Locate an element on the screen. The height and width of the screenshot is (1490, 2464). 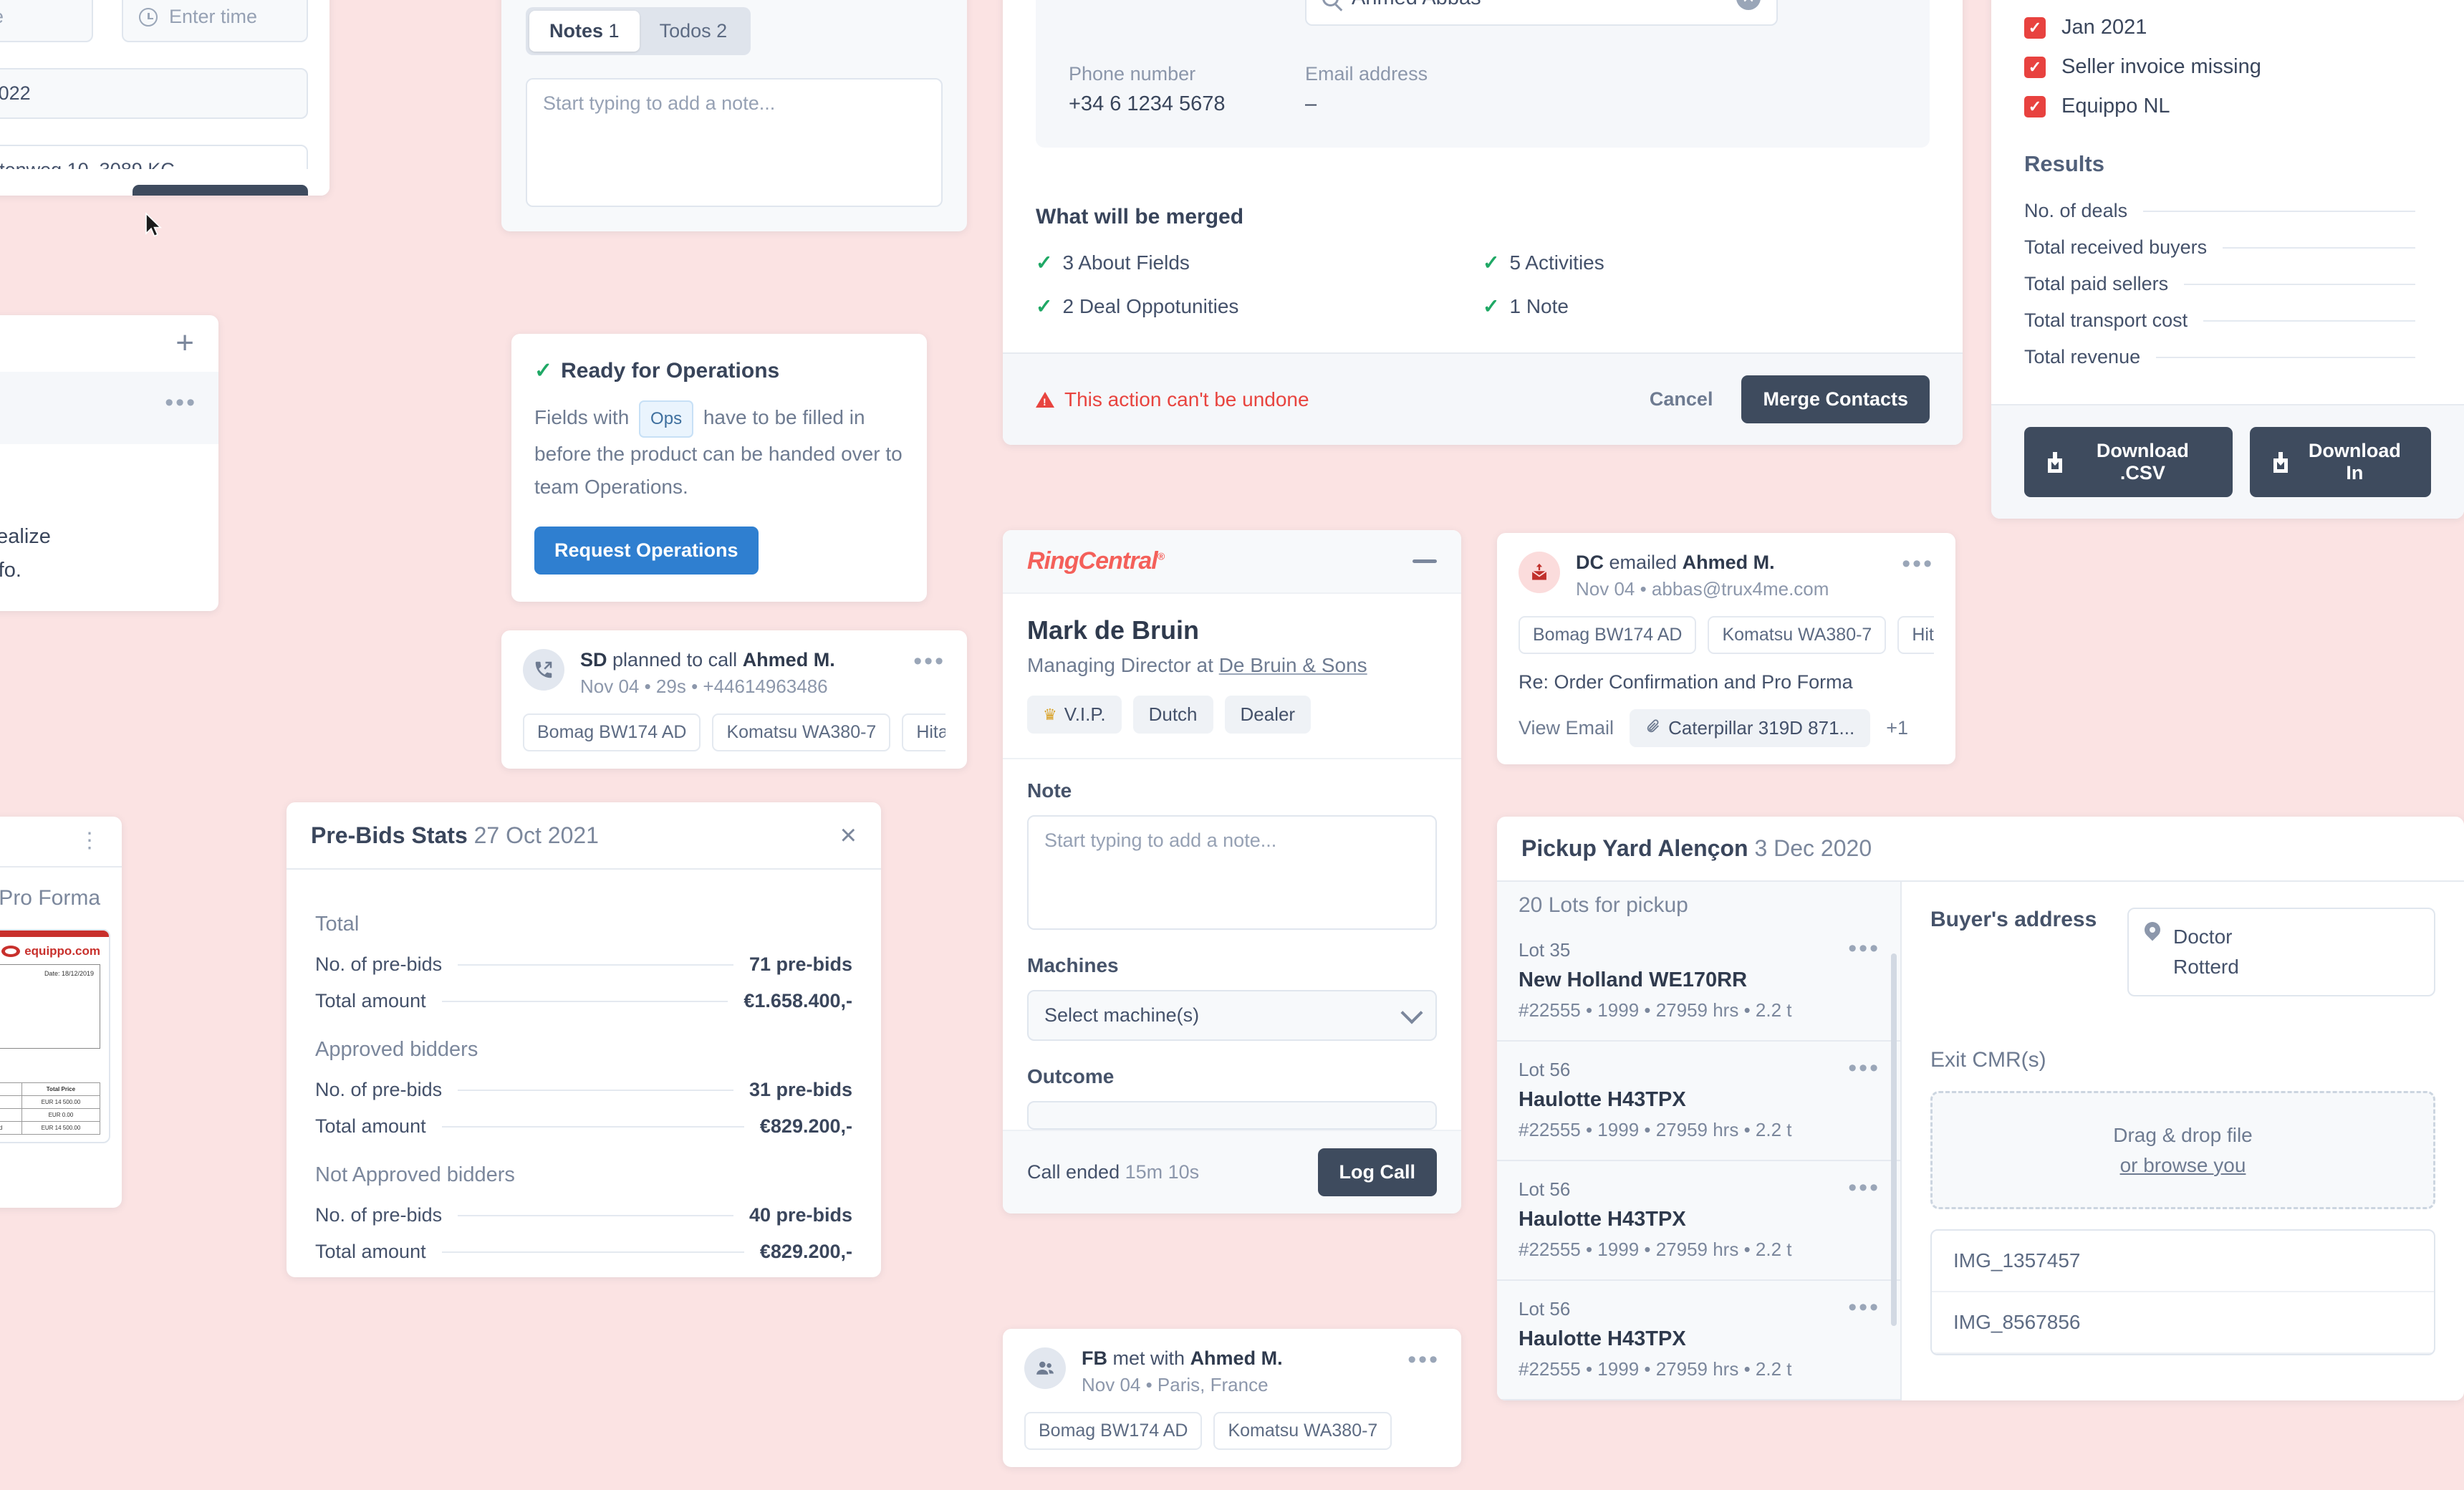
outcome-section-label: Outcome is located at coordinates (1071, 1076).